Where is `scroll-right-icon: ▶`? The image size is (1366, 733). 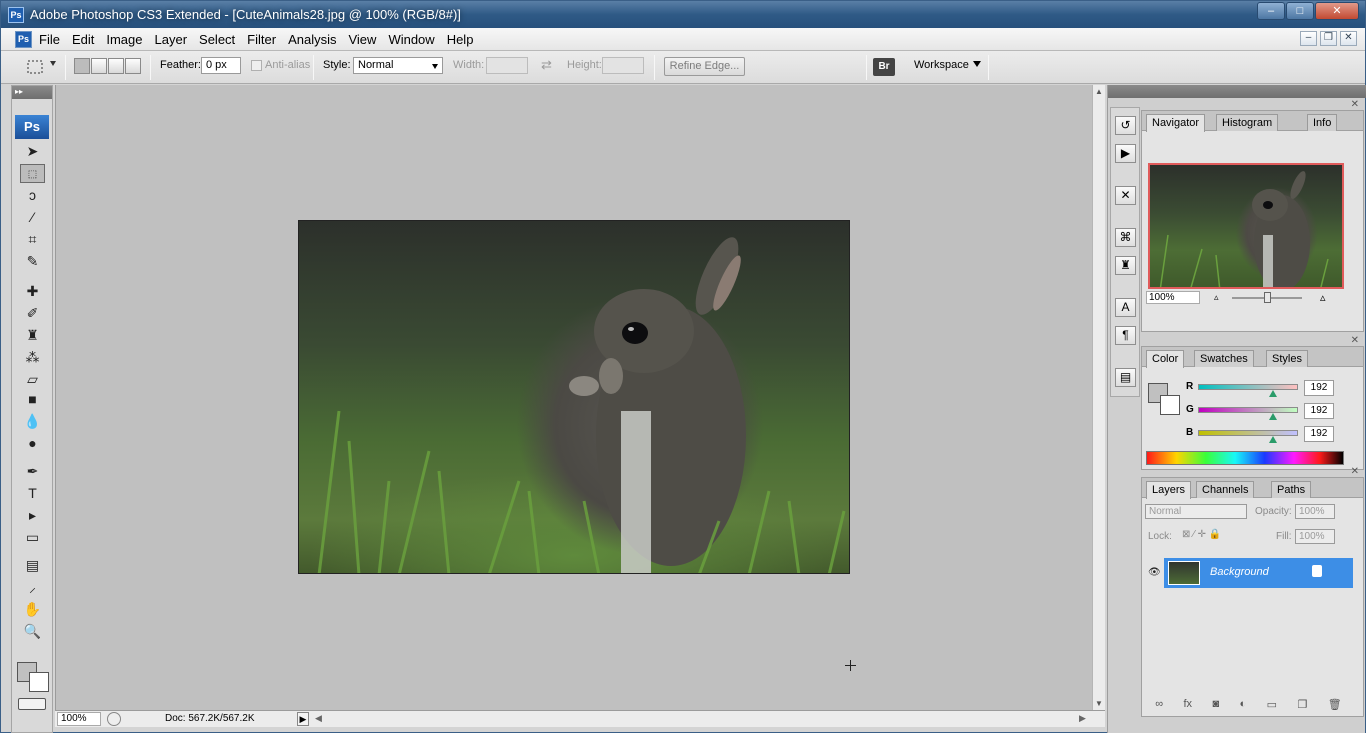 scroll-right-icon: ▶ is located at coordinates (1082, 718).